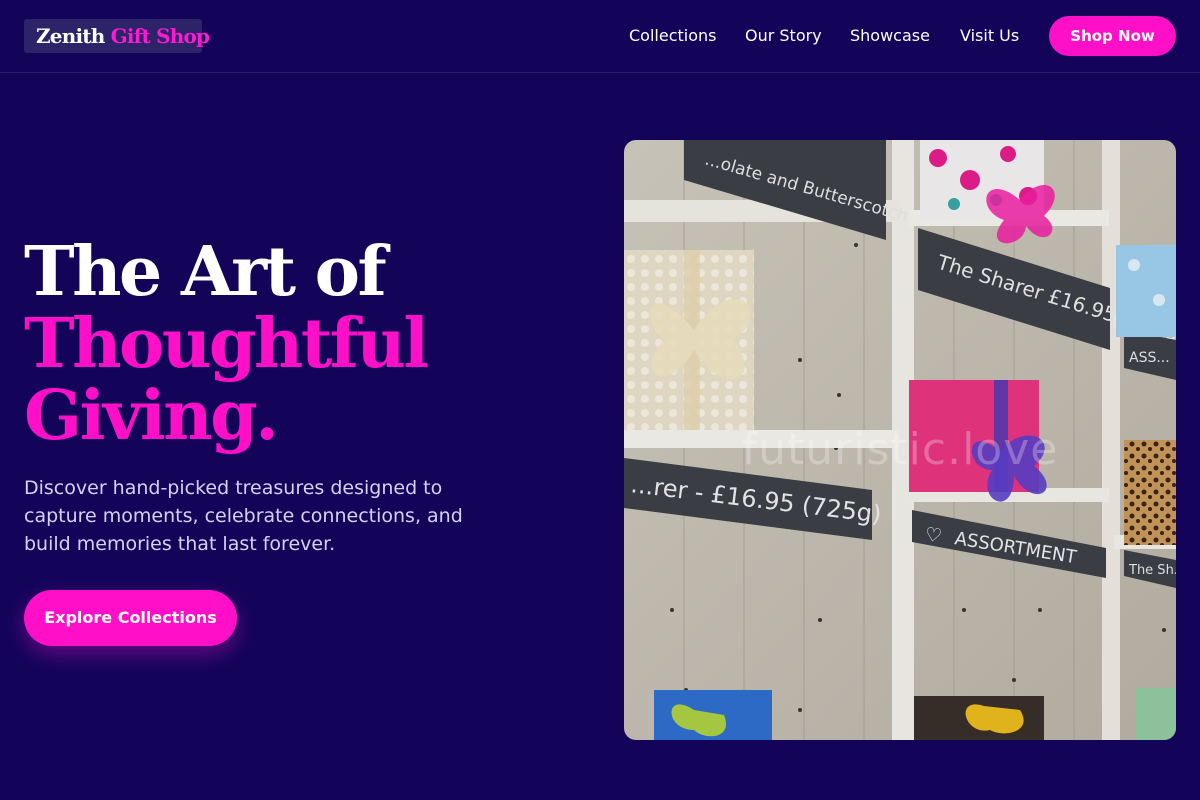  What do you see at coordinates (226, 344) in the screenshot?
I see `hero-title-line-2: Thoughtful` at bounding box center [226, 344].